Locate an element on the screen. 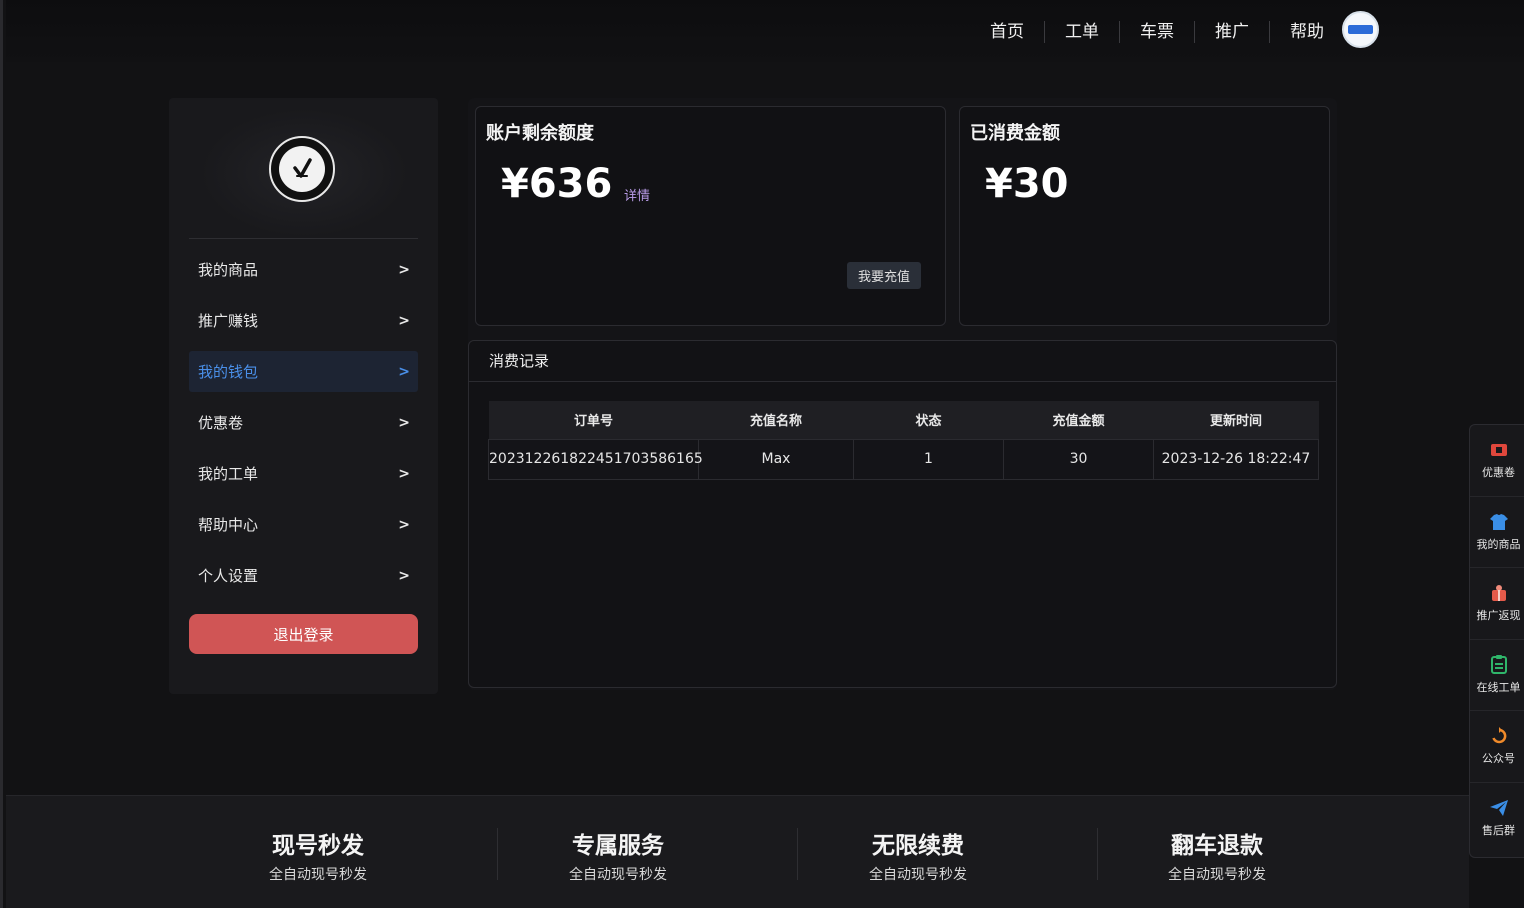 The width and height of the screenshot is (1524, 908). feature-instant-delivery: 现号秒发 全自动现号秒发 is located at coordinates (318, 855).